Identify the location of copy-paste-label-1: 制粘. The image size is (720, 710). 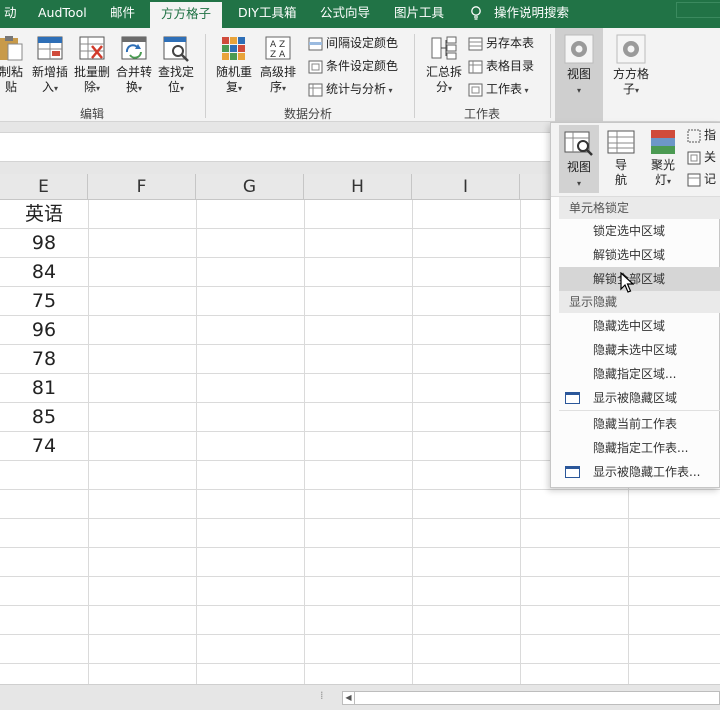
(11, 72).